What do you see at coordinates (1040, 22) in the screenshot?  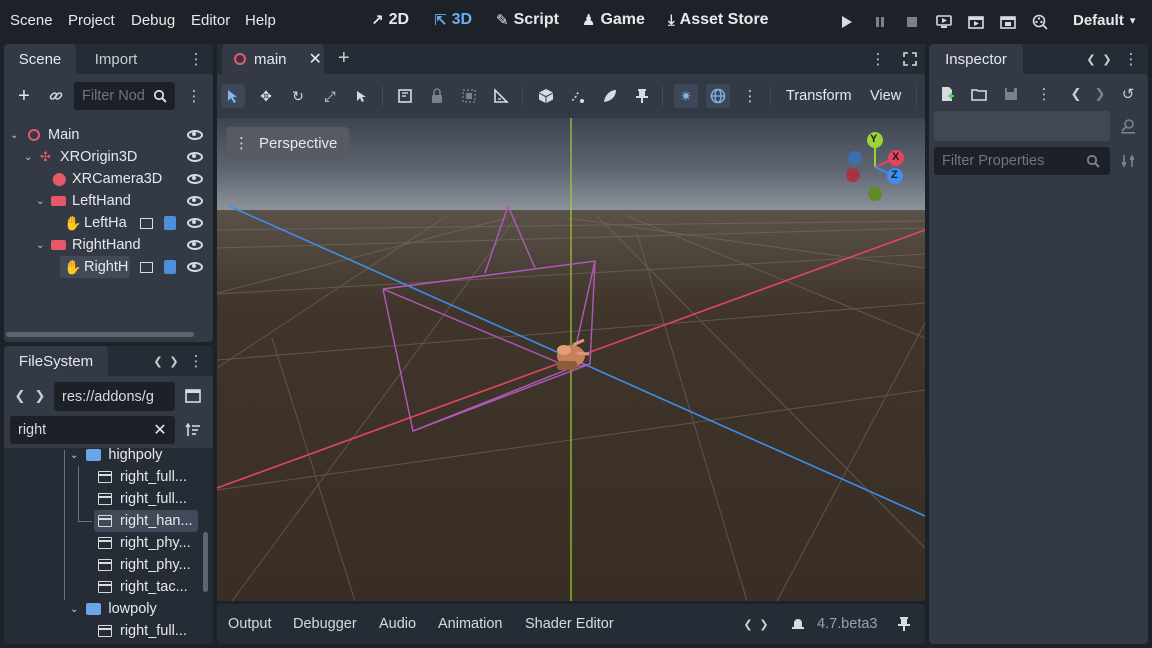 I see `movie-maker-icon` at bounding box center [1040, 22].